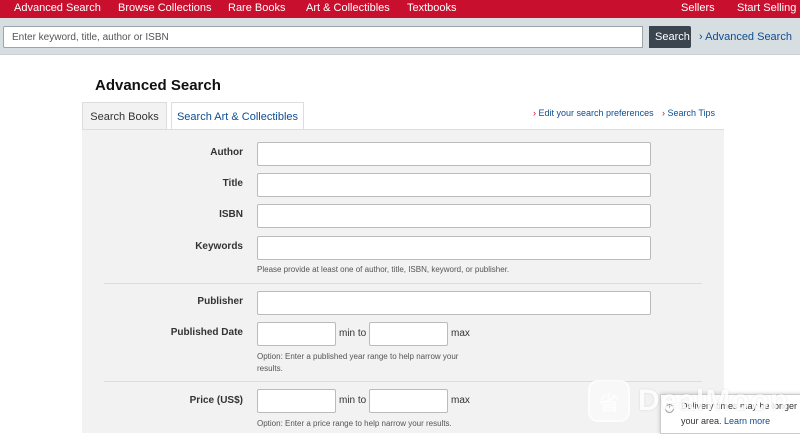  I want to click on price-max-field, so click(408, 401).